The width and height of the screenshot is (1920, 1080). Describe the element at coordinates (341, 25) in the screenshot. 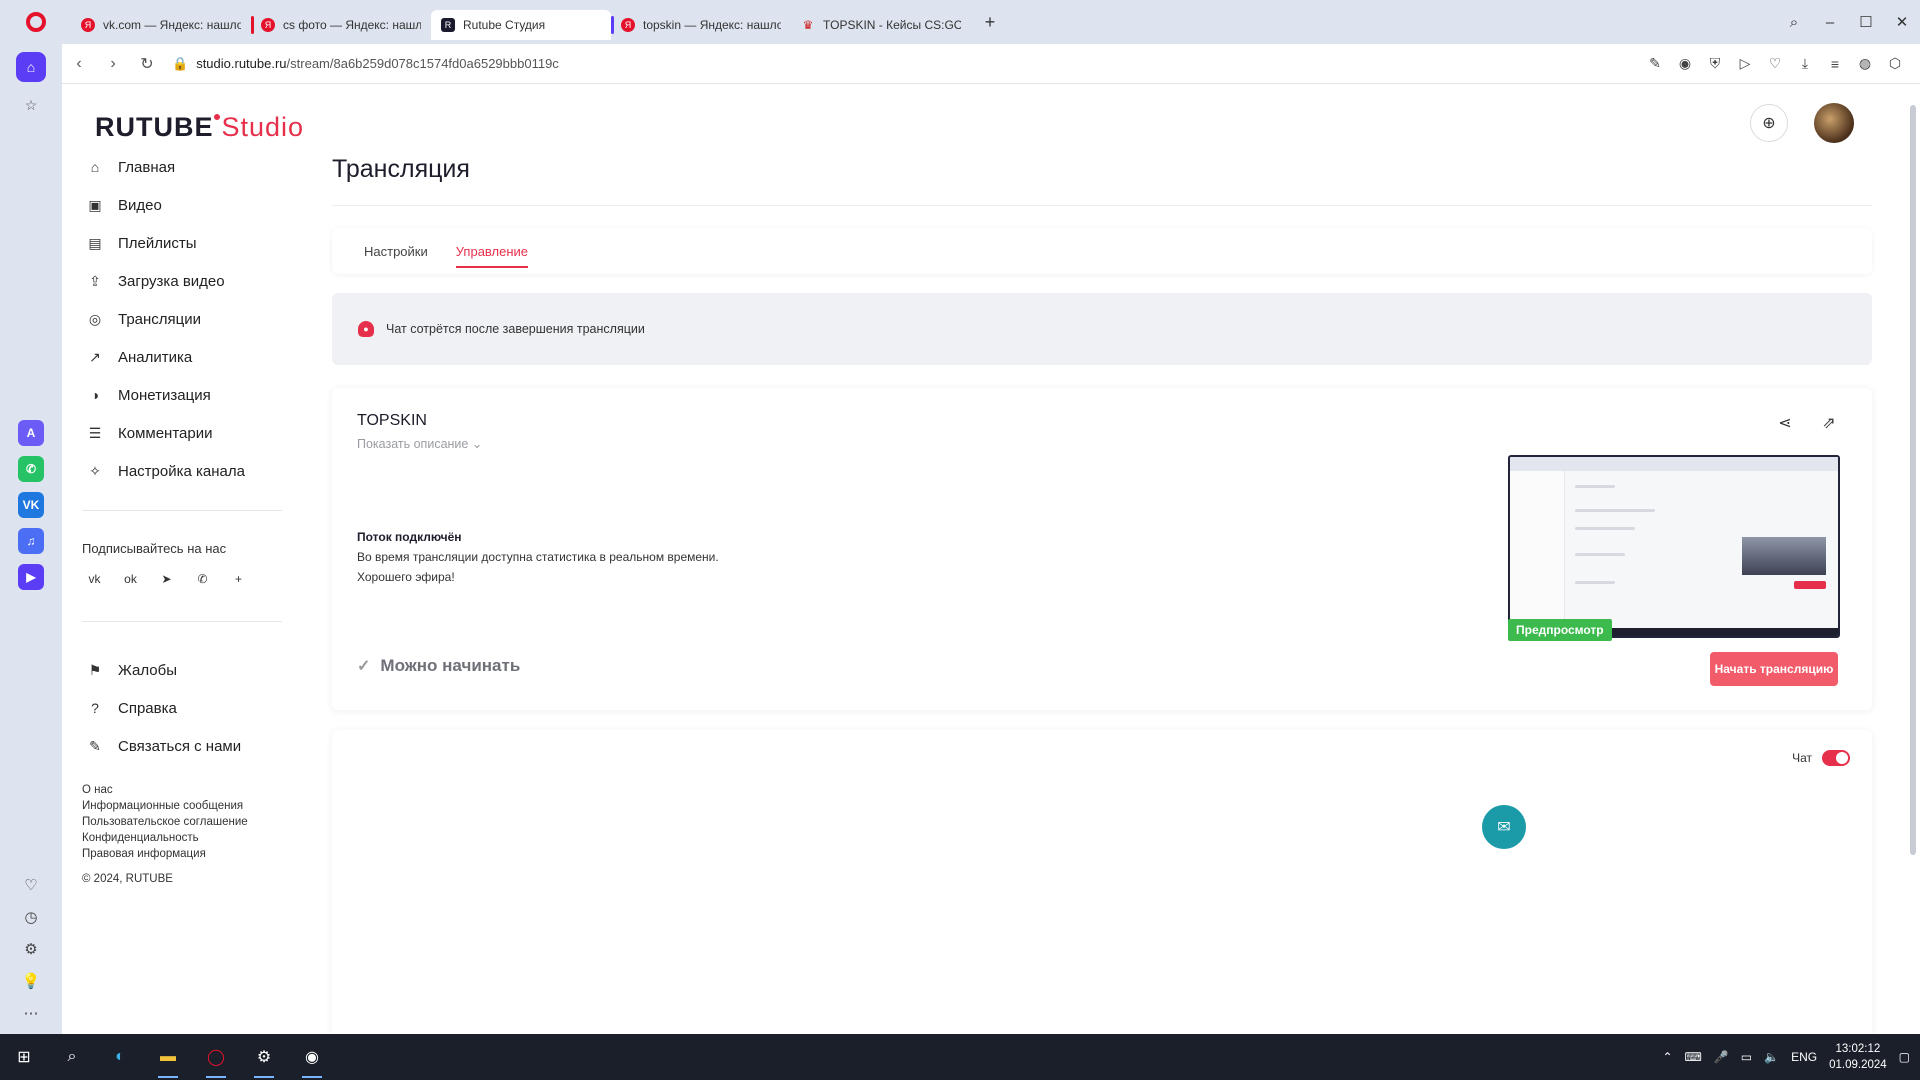

I see `browser-tab: Я cs фото — Яндекс: нашло` at that location.